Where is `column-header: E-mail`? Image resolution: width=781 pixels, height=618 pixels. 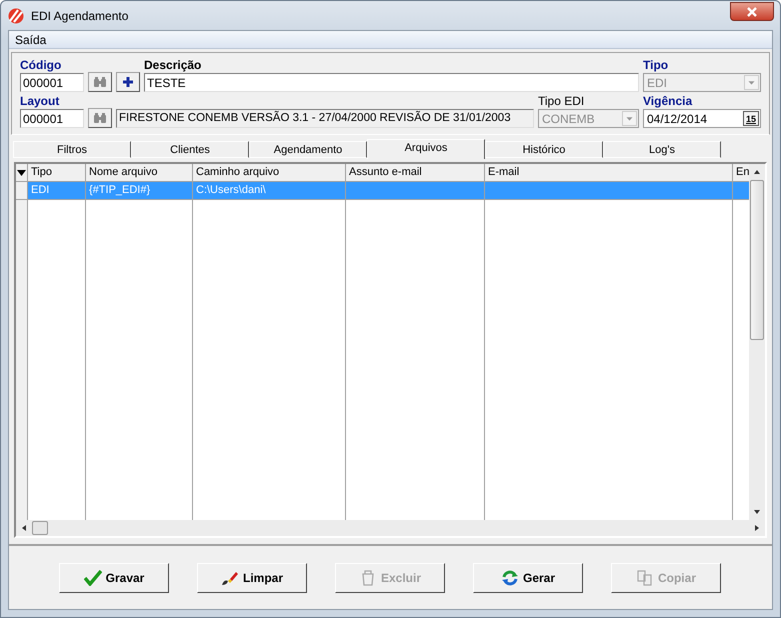
column-header: E-mail is located at coordinates (609, 172).